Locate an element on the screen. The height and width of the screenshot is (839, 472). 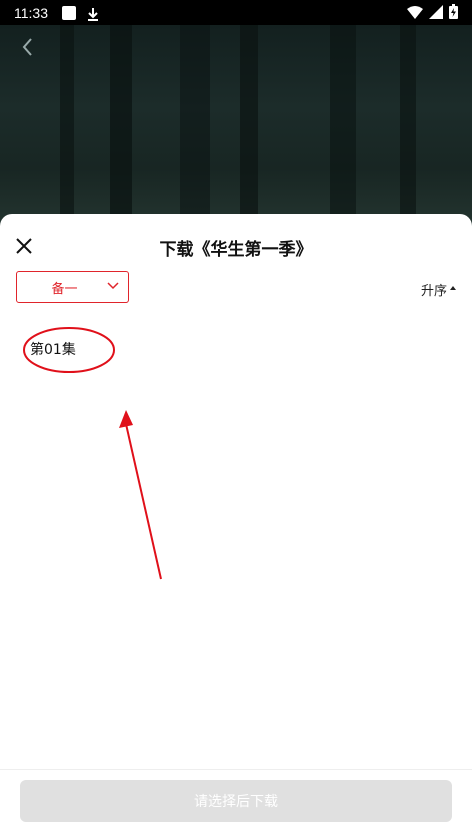
back-icon is located at coordinates (28, 47).